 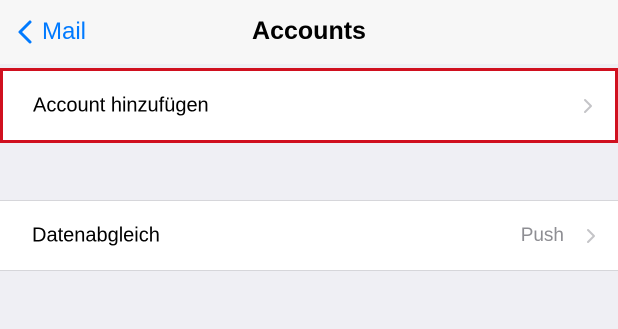 What do you see at coordinates (96, 235) in the screenshot?
I see `data-sync-label: Datenabgleich` at bounding box center [96, 235].